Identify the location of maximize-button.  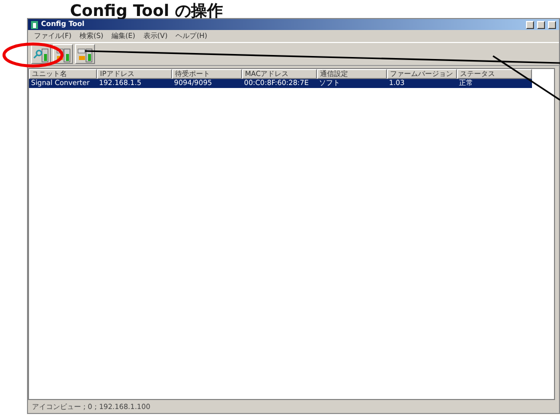
(541, 24).